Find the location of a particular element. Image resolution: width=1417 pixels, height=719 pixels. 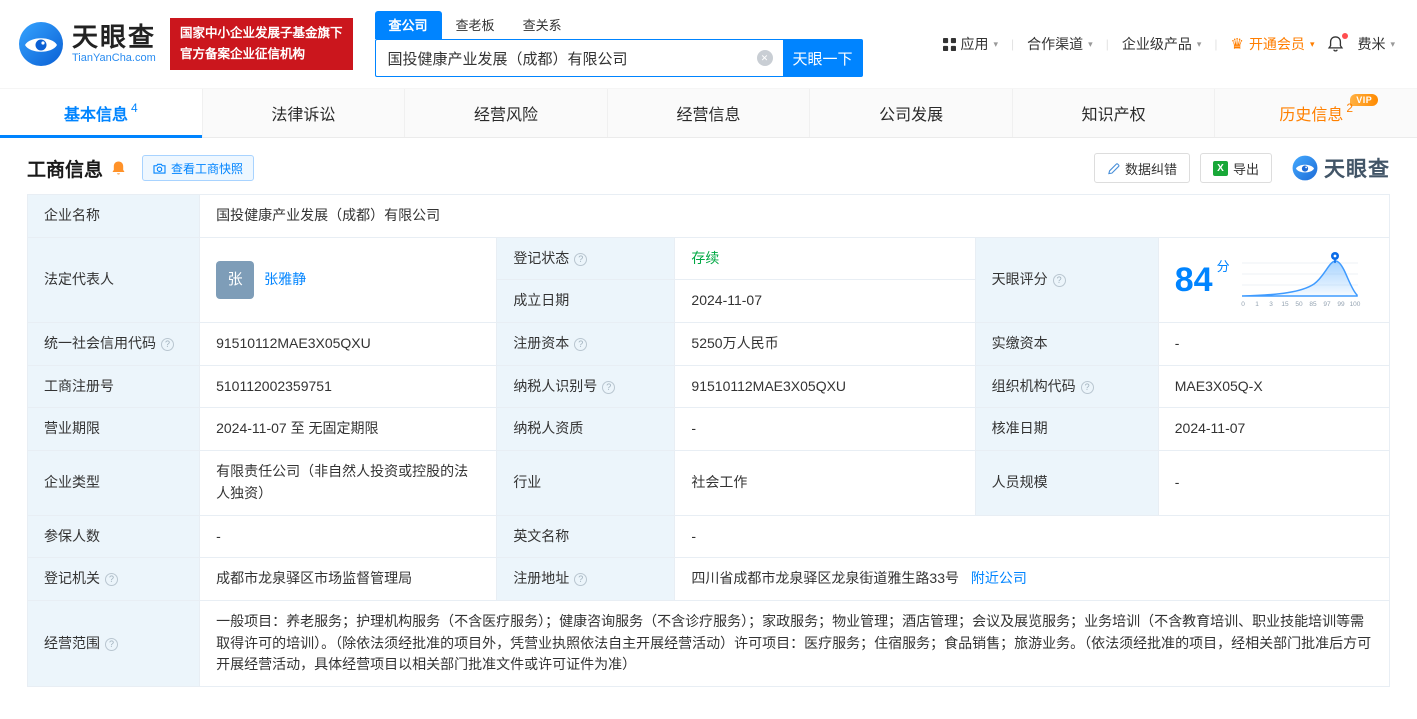

tab-company-development: 公司发展 is located at coordinates (911, 113).